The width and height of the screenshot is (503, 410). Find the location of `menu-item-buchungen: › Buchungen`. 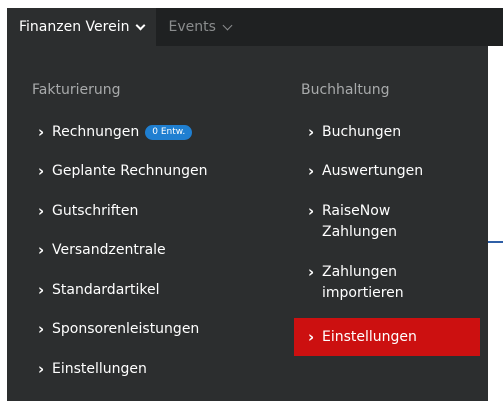

menu-item-buchungen: › Buchungen is located at coordinates (354, 132).